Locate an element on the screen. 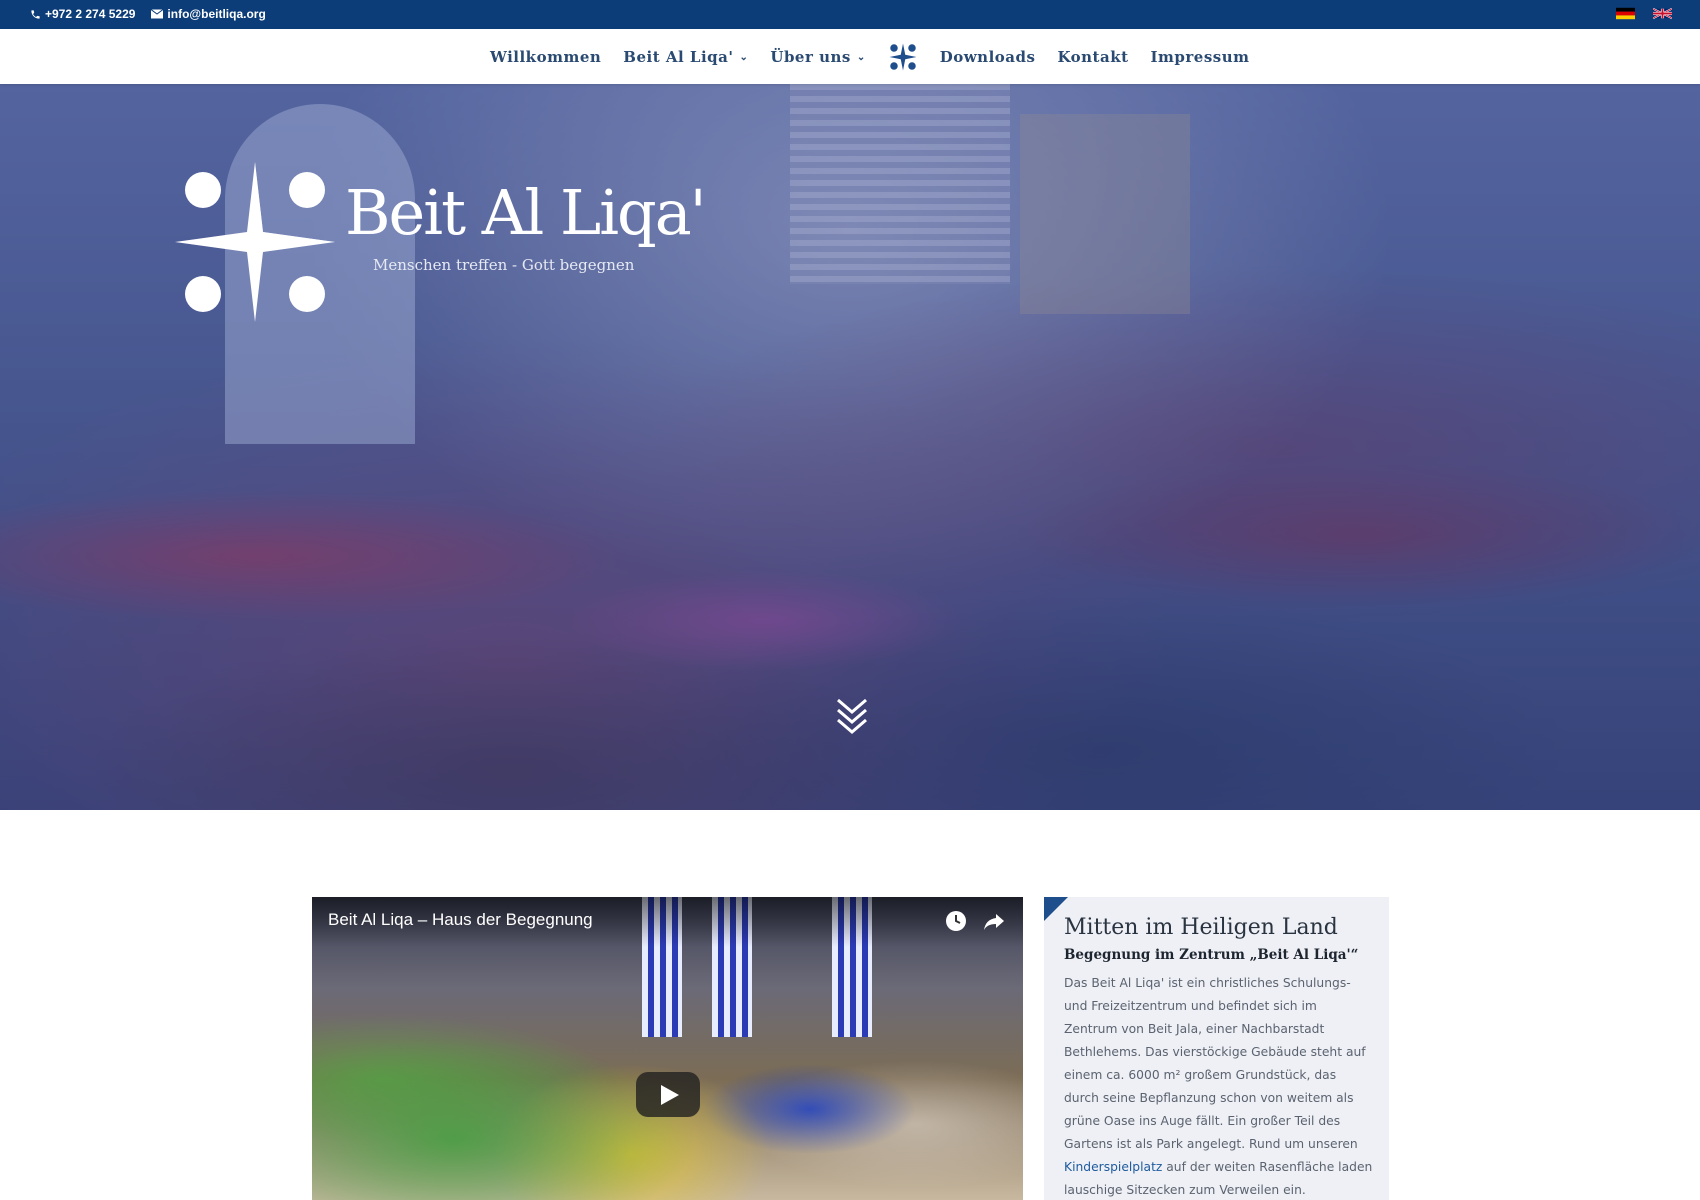 This screenshot has width=1700, height=1200. language-switcher is located at coordinates (1644, 13).